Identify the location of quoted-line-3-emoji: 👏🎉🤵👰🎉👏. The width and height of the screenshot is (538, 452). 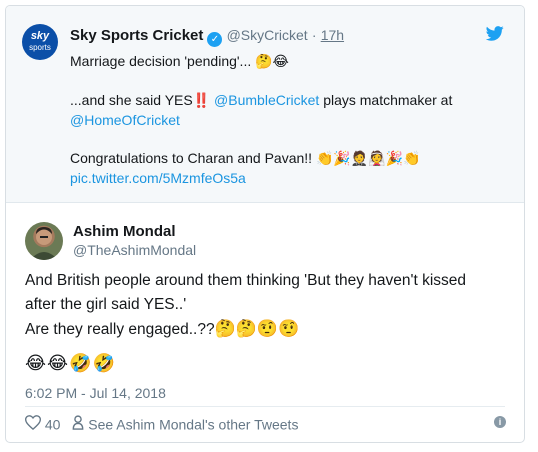
(368, 159).